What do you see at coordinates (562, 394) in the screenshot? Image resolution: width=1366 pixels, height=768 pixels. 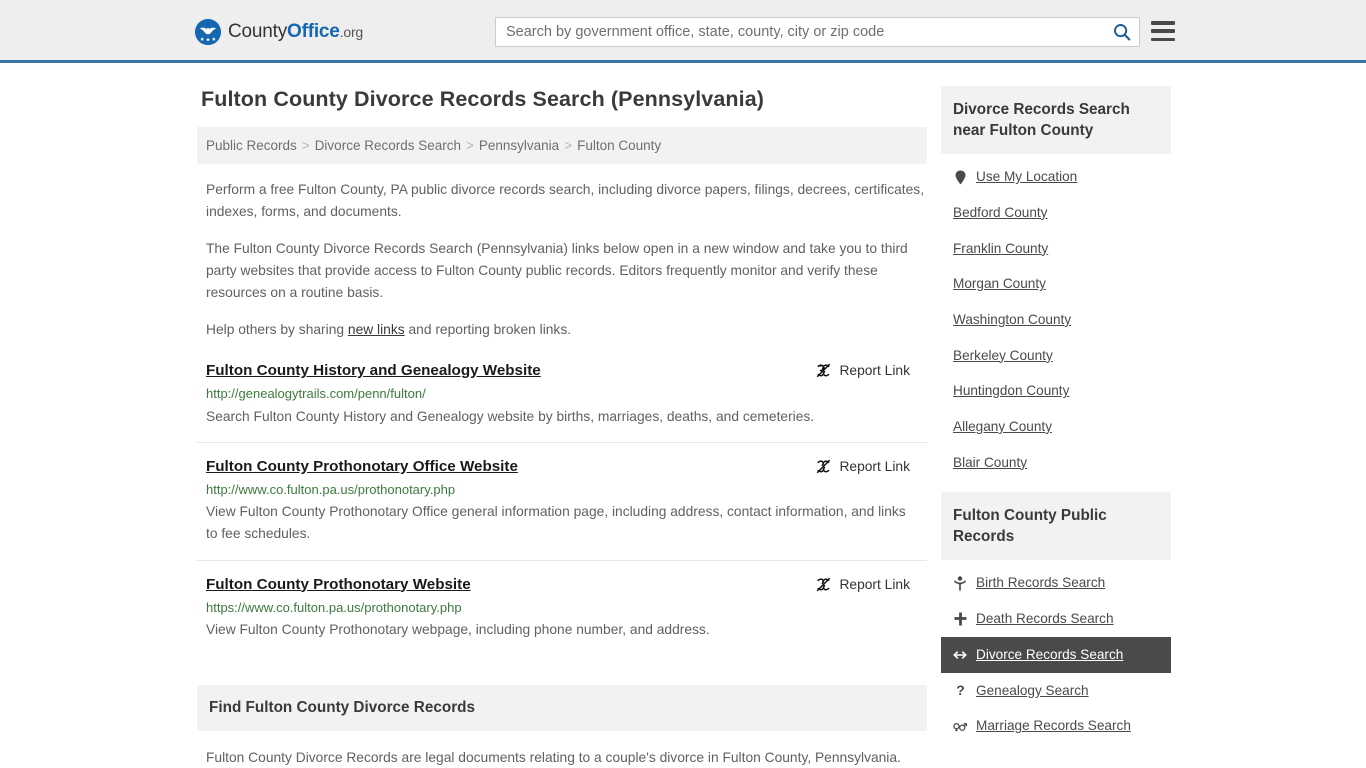 I see `link-result-url: http://genealogytrails.com/penn/fulton/` at bounding box center [562, 394].